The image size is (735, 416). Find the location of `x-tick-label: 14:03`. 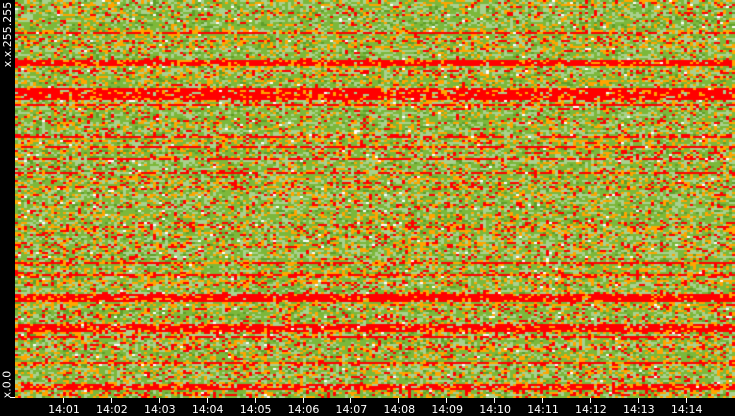

x-tick-label: 14:03 is located at coordinates (159, 409).